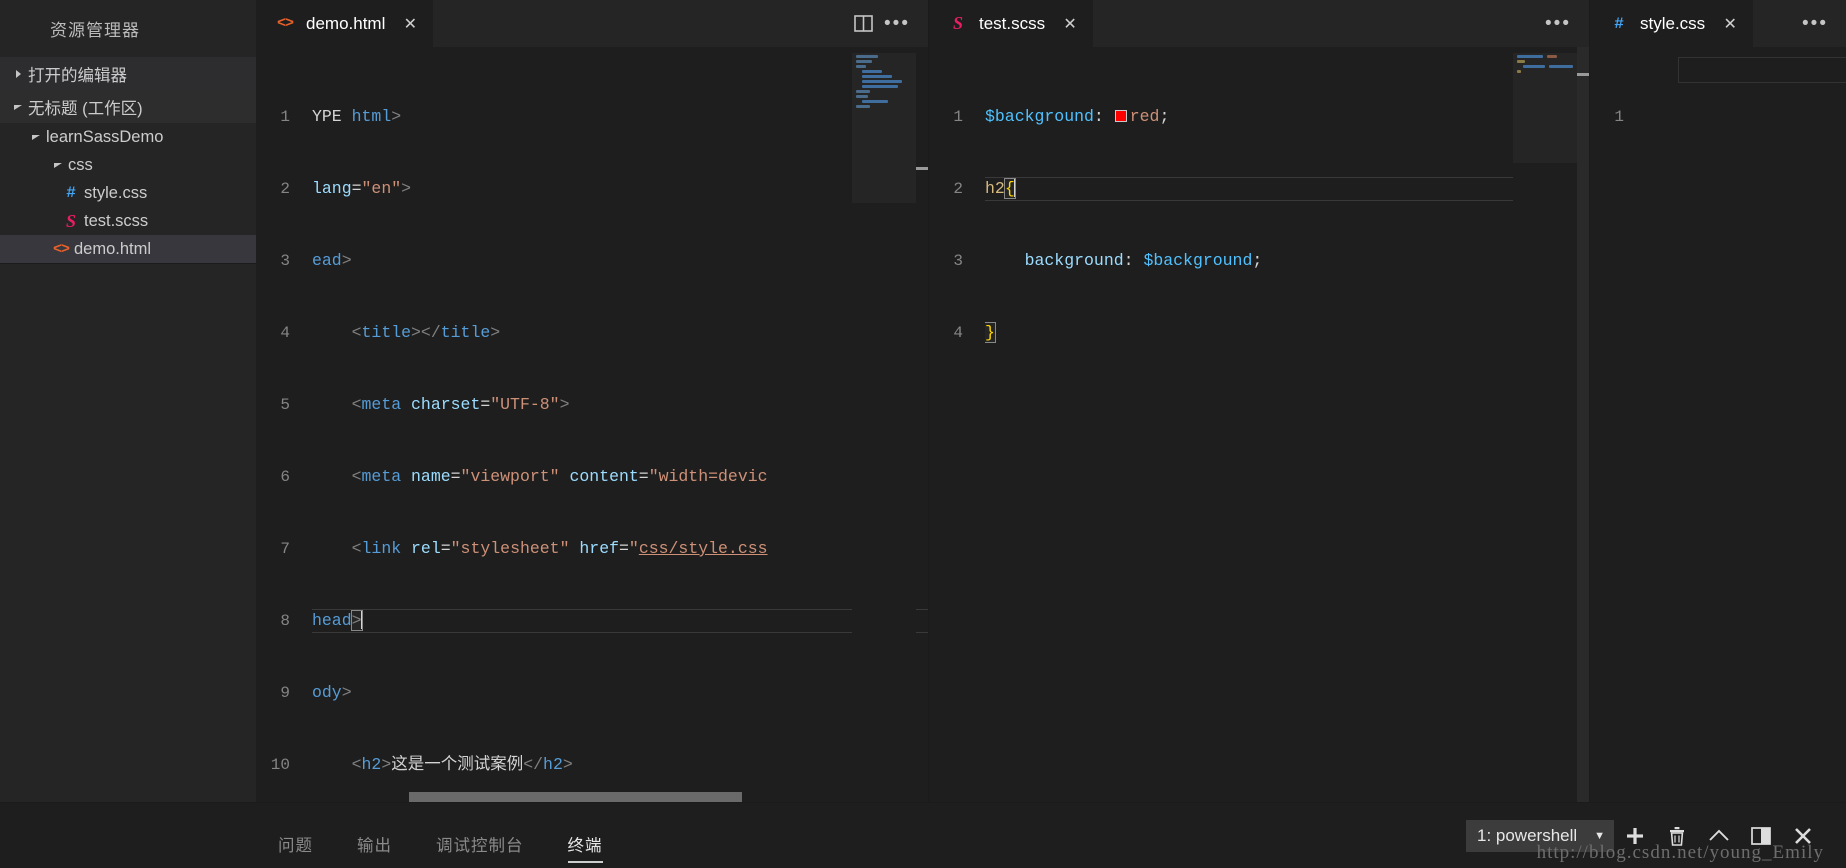 The image size is (1846, 868). What do you see at coordinates (95, 30) in the screenshot?
I see `explorer-title: 资源管理器` at bounding box center [95, 30].